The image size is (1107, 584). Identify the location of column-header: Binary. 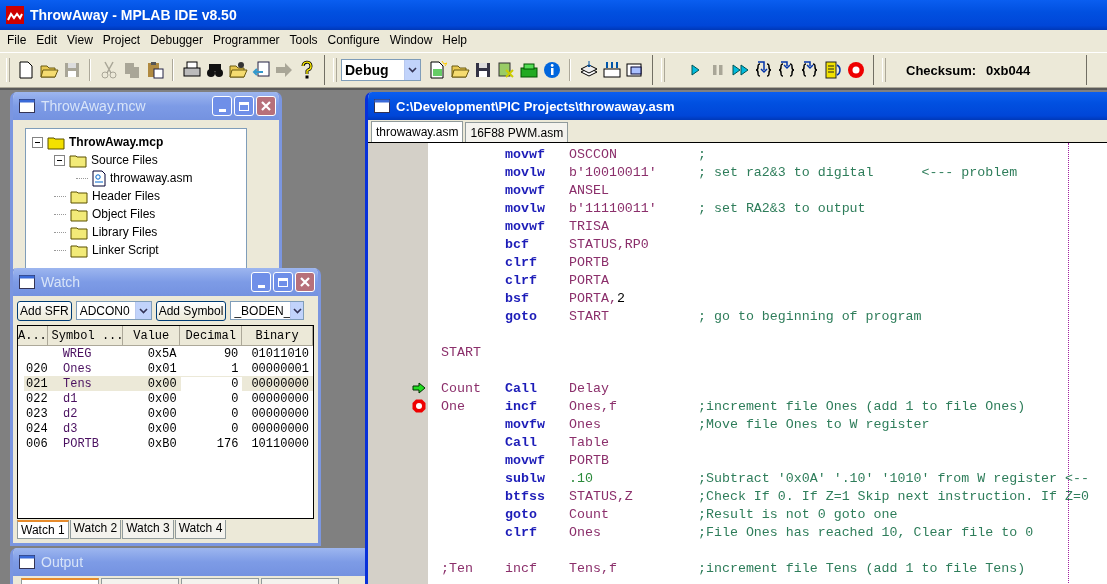
(277, 335).